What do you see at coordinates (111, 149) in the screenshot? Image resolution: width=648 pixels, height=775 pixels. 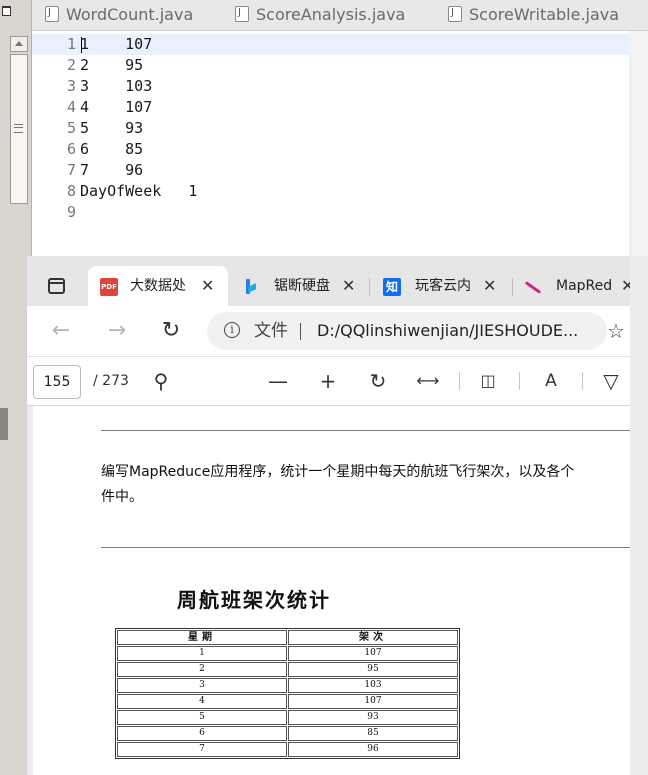 I see `code-line: 6 85` at bounding box center [111, 149].